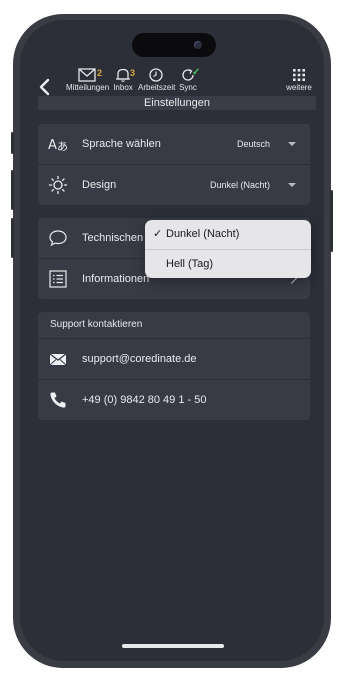 The width and height of the screenshot is (350, 684). I want to click on design-dropdown-menu: ✓ Dunkel (Nacht) Hell (Tag), so click(228, 249).